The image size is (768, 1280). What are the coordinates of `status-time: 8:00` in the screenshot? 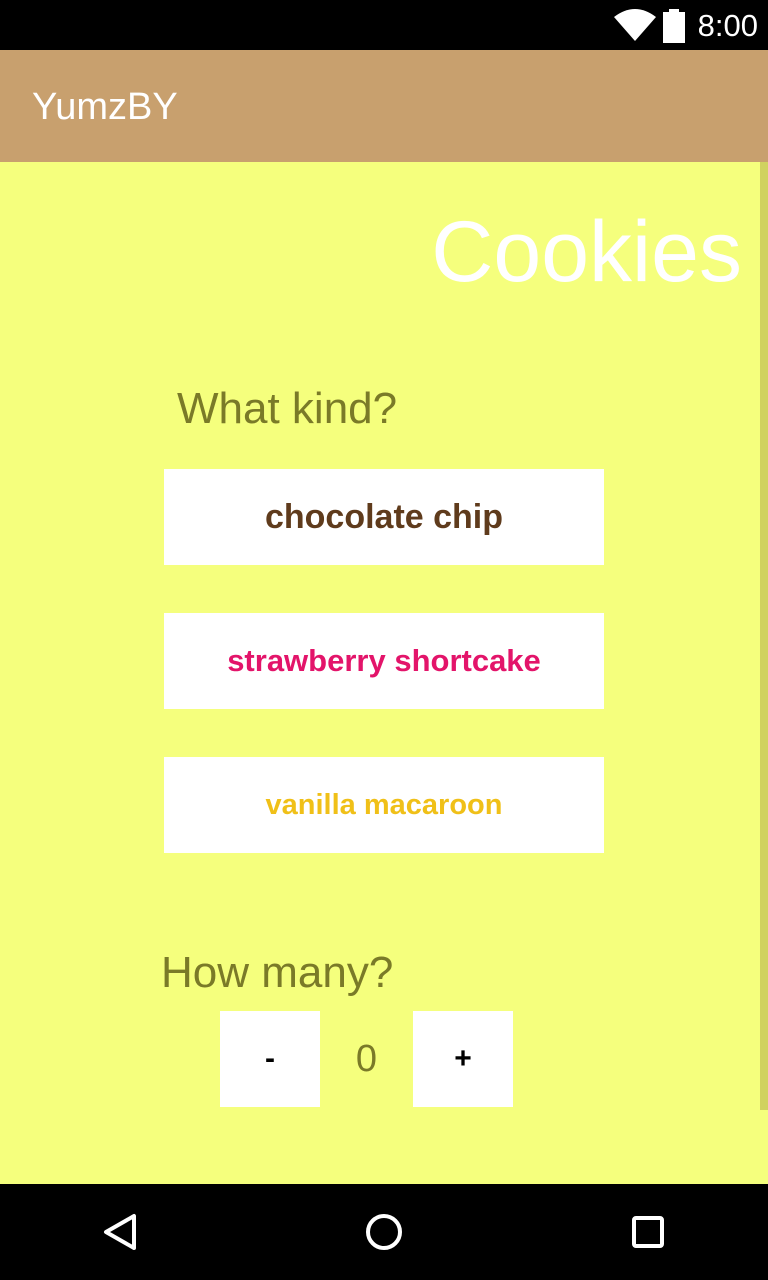 It's located at (727, 25).